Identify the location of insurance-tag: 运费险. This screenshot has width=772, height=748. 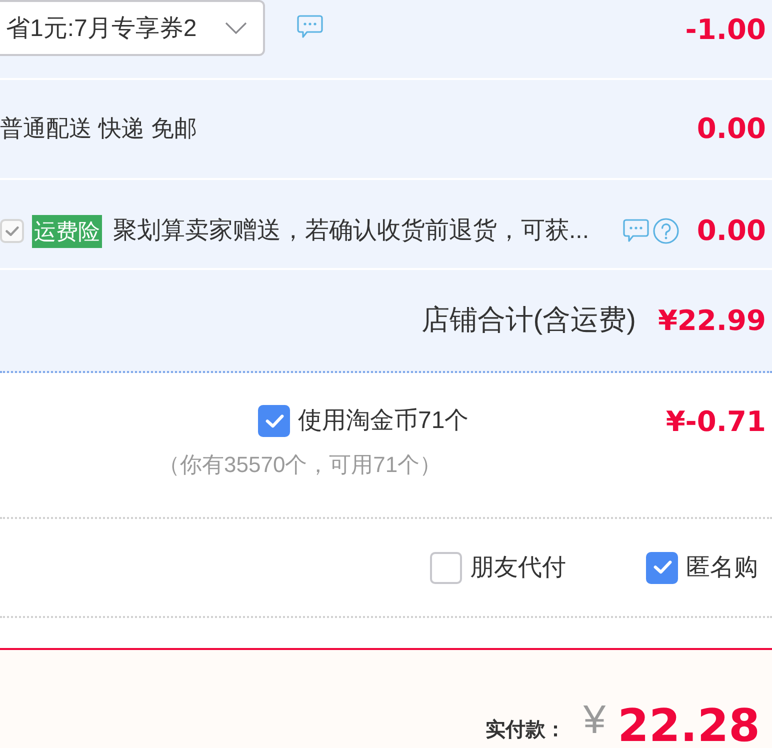
(67, 231).